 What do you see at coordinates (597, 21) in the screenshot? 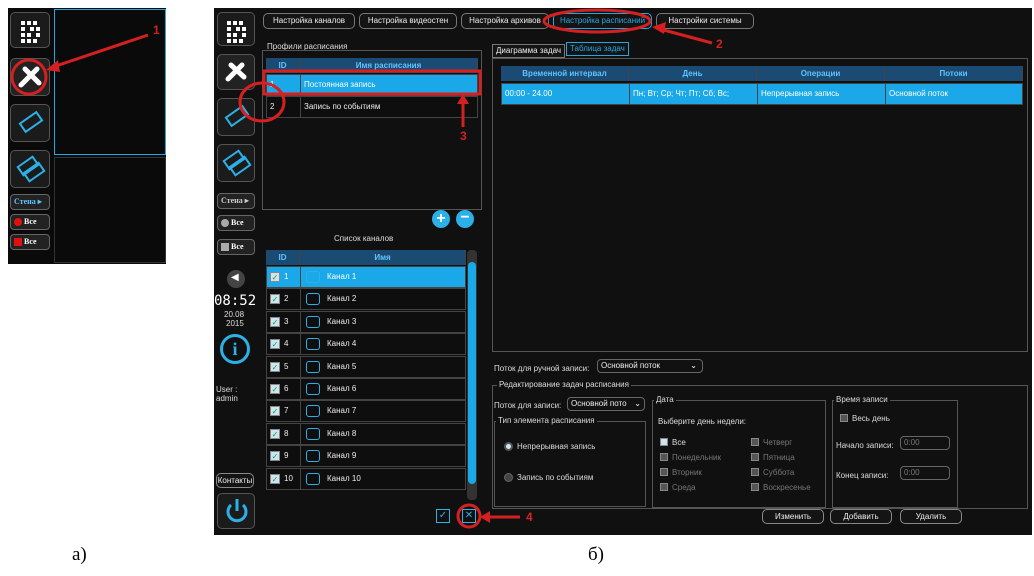
I see `annotation-circle-schedule-tab` at bounding box center [597, 21].